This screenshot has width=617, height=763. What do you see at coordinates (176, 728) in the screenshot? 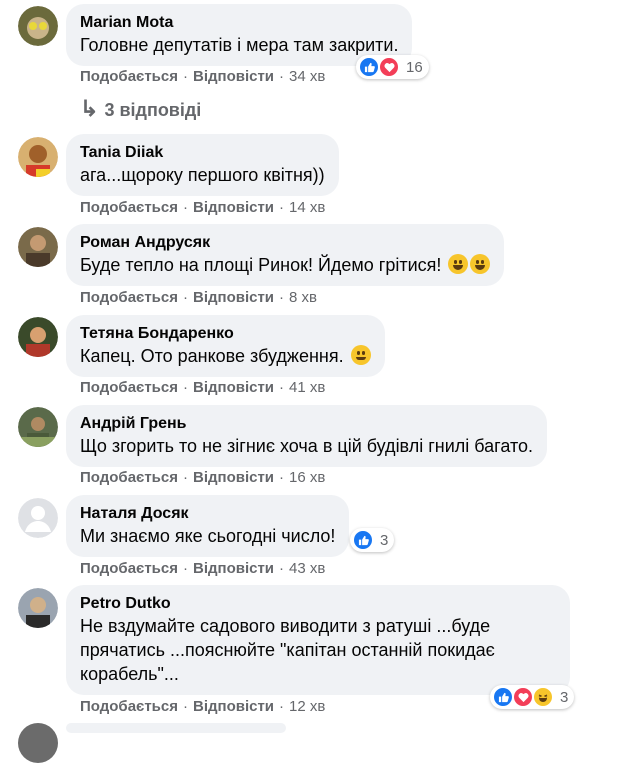
I see `next-comment-edge` at bounding box center [176, 728].